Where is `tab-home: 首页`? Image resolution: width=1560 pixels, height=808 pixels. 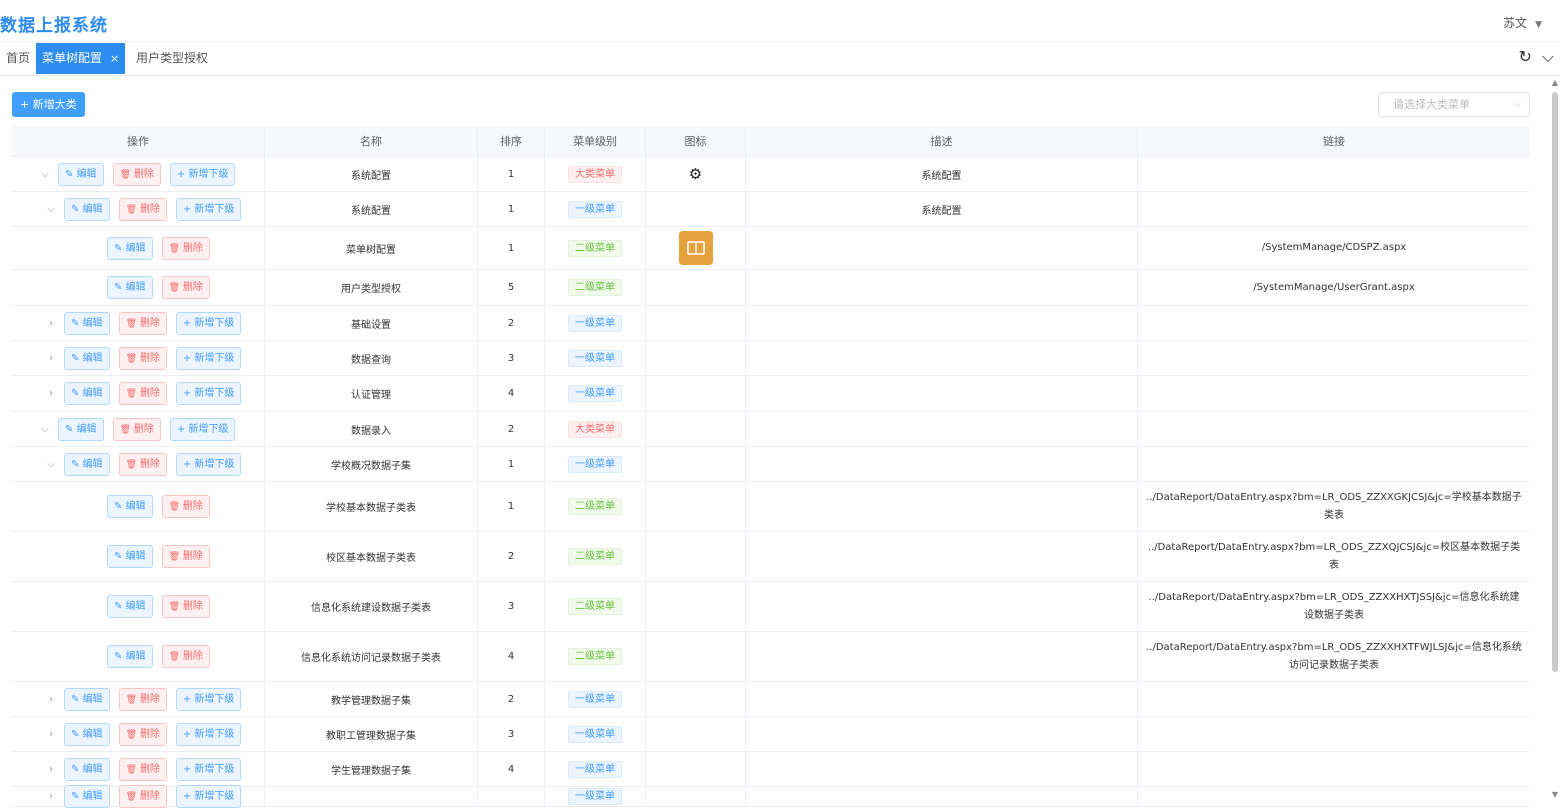
tab-home: 首页 is located at coordinates (18, 58).